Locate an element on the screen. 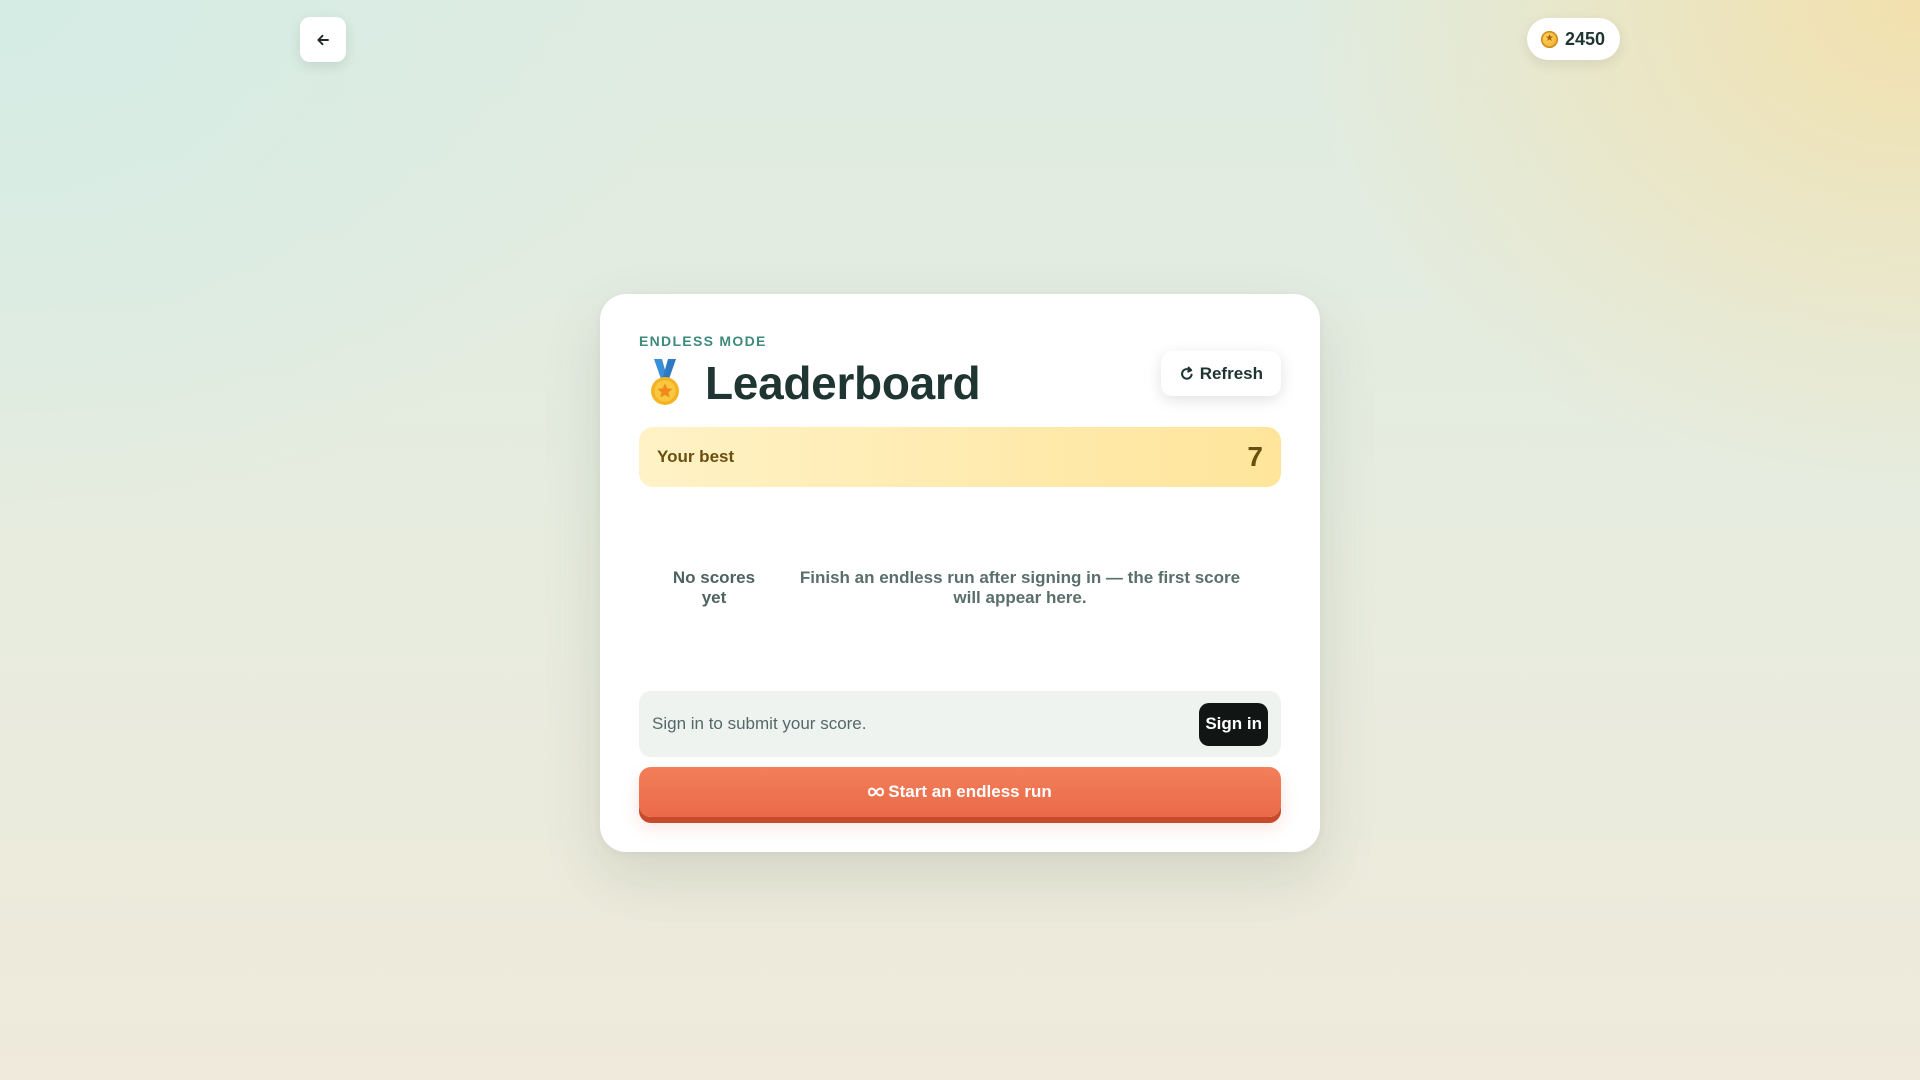 This screenshot has width=1920, height=1080. arrow-left-icon is located at coordinates (323, 39).